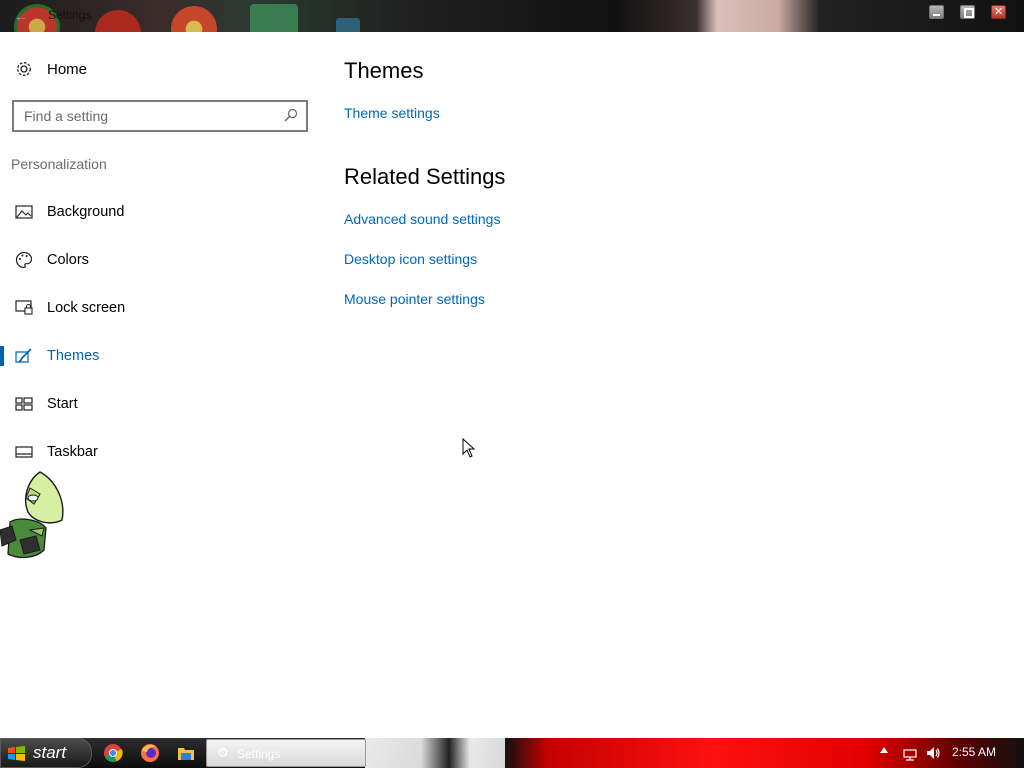 Image resolution: width=1024 pixels, height=768 pixels. I want to click on search-field, so click(160, 116).